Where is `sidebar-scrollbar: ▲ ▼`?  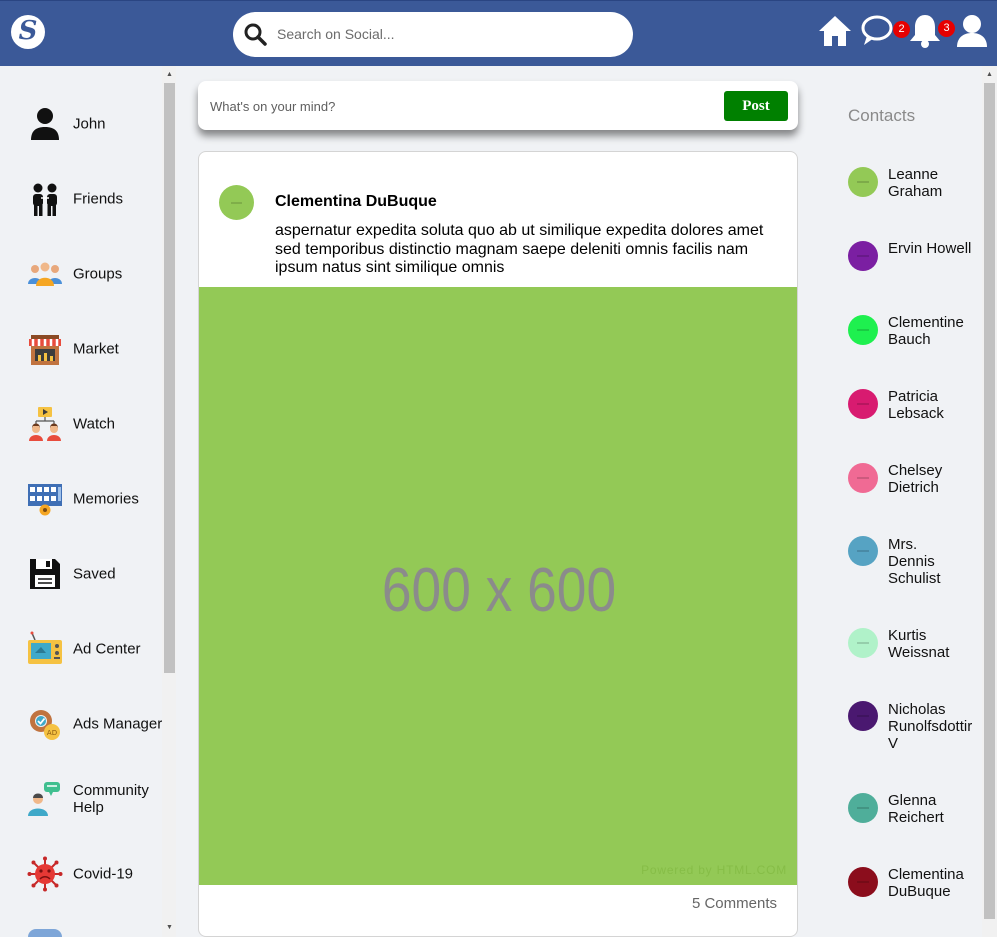 sidebar-scrollbar: ▲ ▼ is located at coordinates (169, 501).